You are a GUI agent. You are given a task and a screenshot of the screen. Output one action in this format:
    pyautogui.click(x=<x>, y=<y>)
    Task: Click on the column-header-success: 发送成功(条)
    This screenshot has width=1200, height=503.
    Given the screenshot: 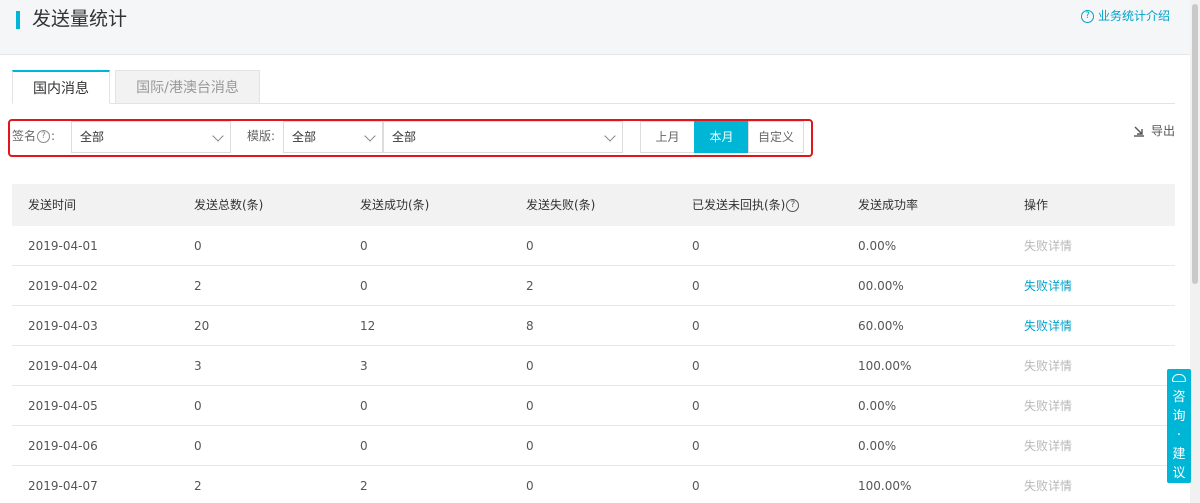 What is the action you would take?
    pyautogui.click(x=395, y=205)
    